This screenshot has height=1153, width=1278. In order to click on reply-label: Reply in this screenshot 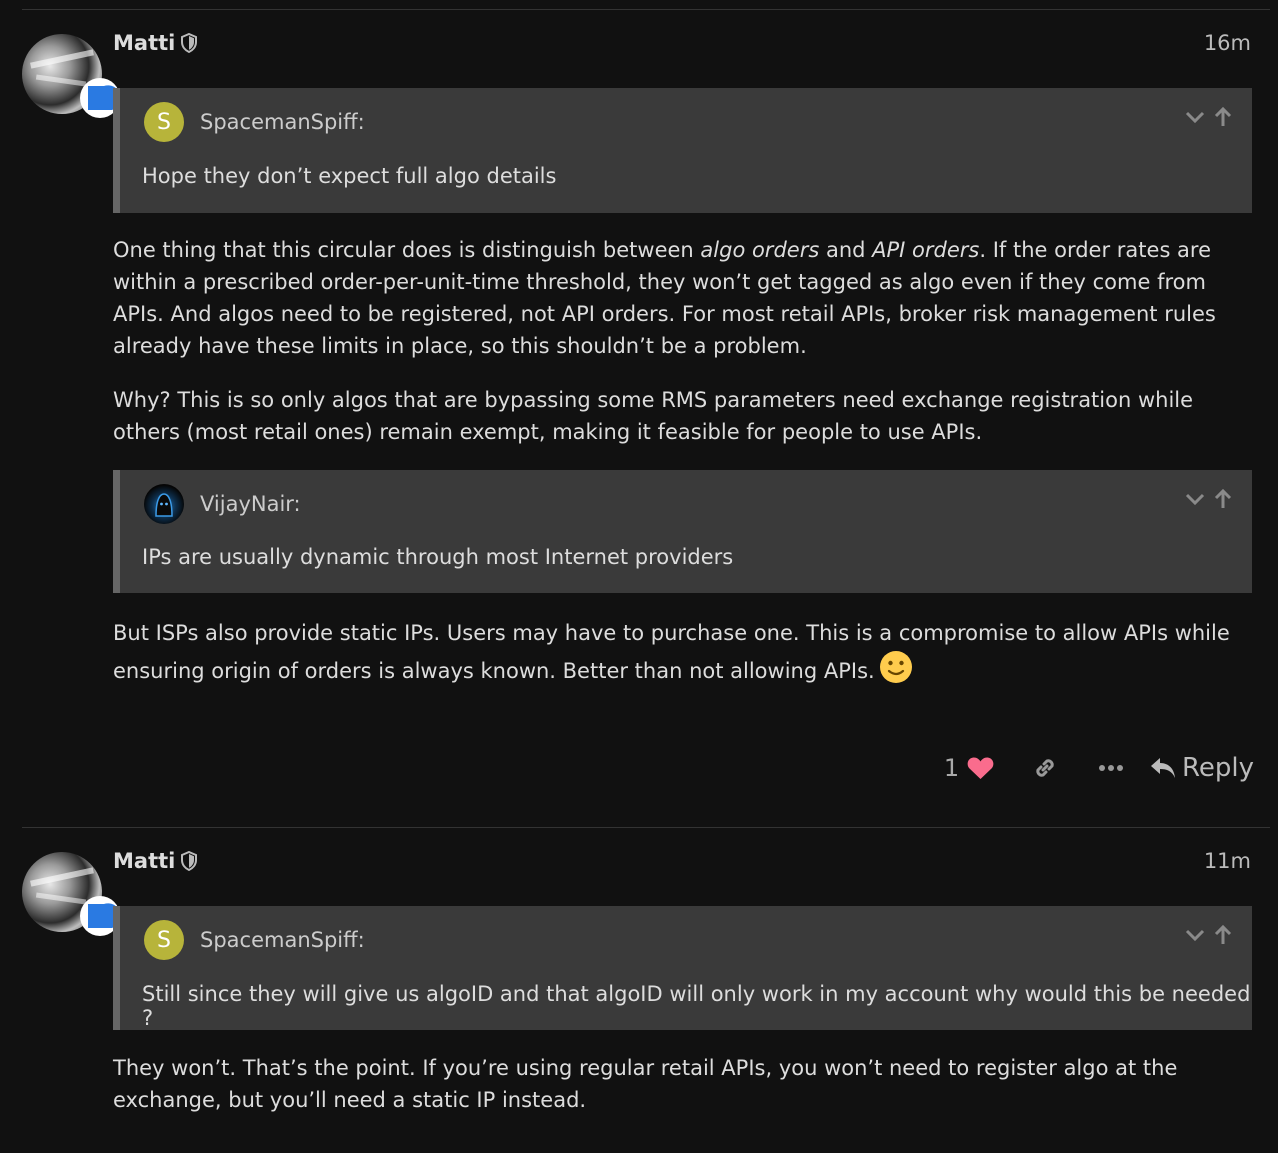, I will do `click(1218, 768)`.